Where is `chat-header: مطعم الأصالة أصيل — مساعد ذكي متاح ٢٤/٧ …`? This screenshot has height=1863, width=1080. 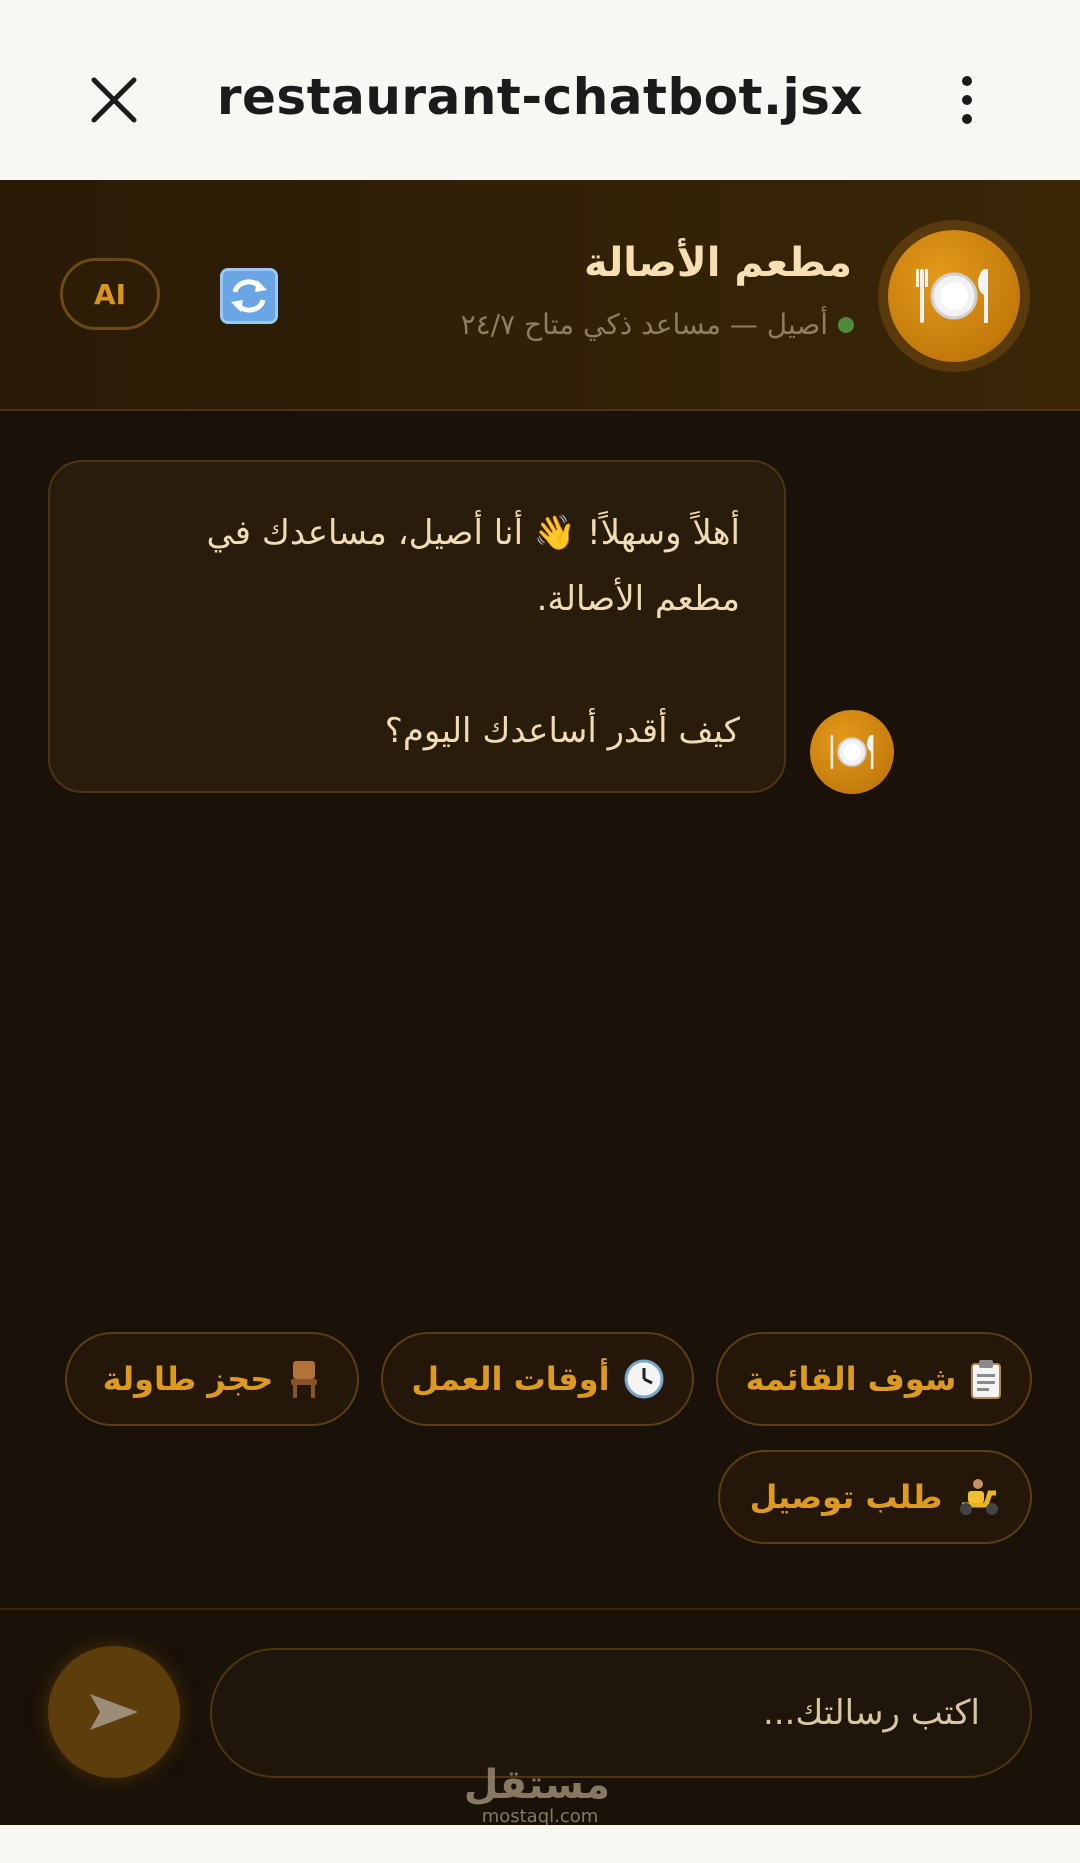 chat-header: مطعم الأصالة أصيل — مساعد ذكي متاح ٢٤/٧ … is located at coordinates (540, 295).